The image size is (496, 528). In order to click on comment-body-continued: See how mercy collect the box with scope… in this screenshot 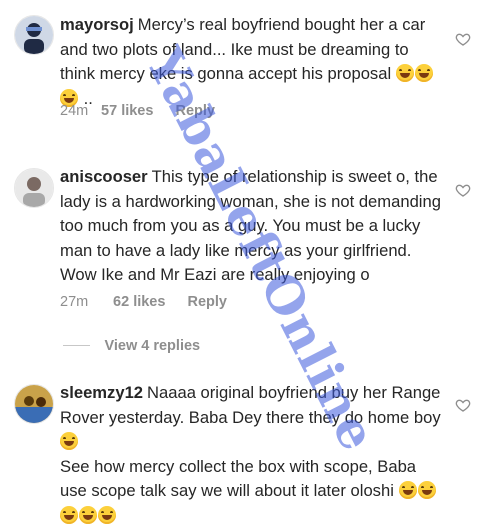, I will do `click(238, 478)`.